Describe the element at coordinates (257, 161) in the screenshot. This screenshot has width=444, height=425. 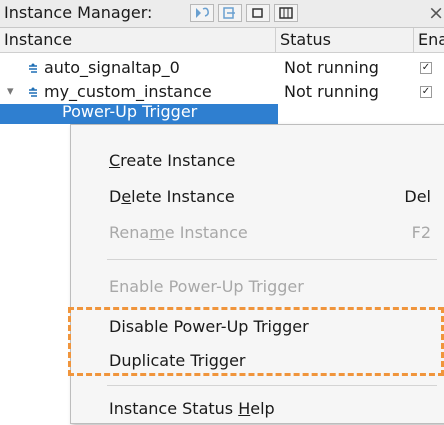
I see `menu-item-create-instance: Create Instance` at that location.